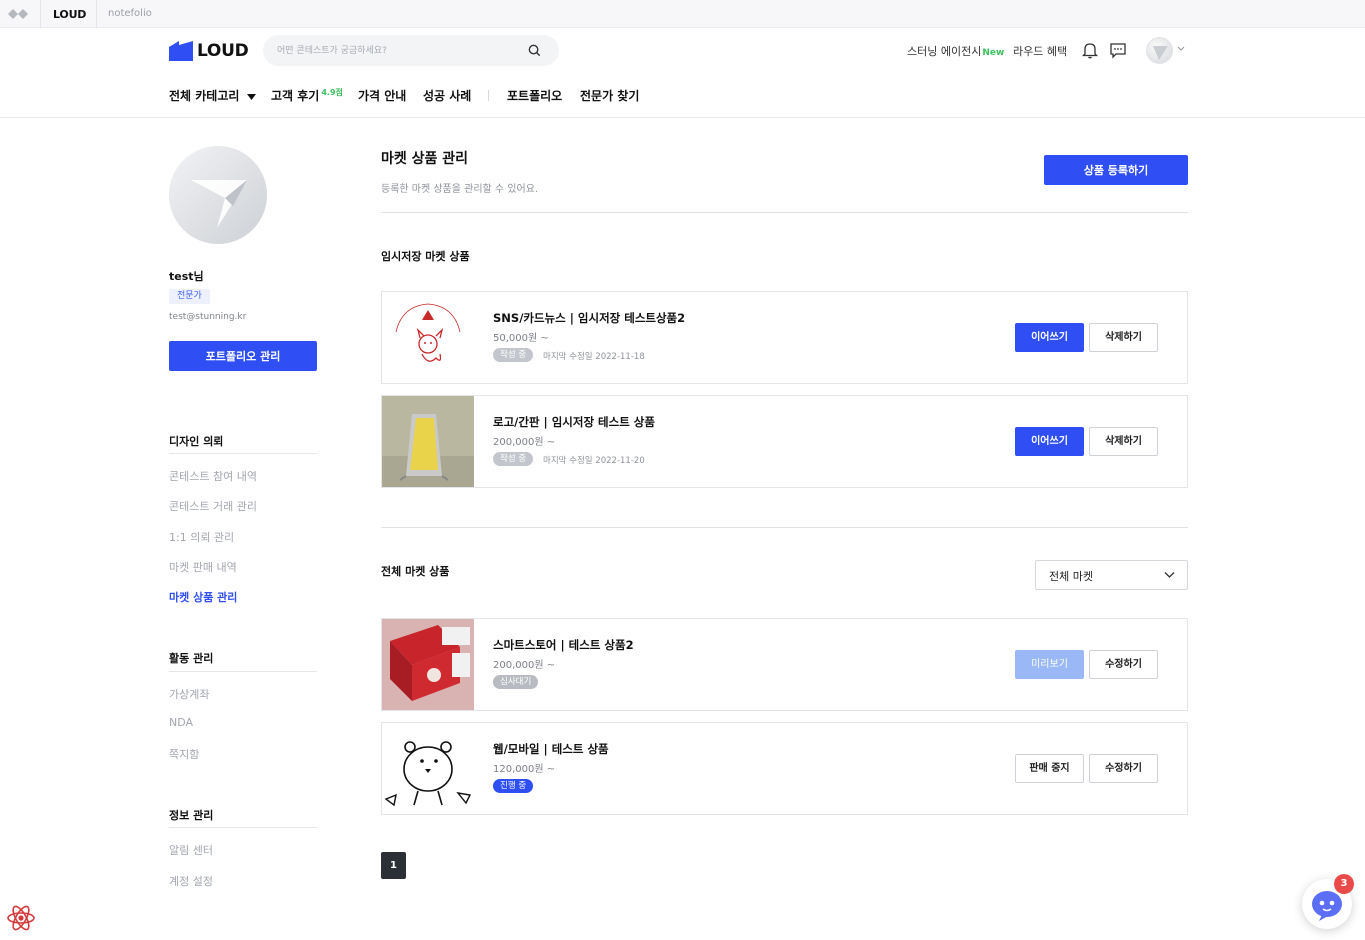 This screenshot has height=940, width=1365. What do you see at coordinates (1118, 50) in the screenshot?
I see `message-icon` at bounding box center [1118, 50].